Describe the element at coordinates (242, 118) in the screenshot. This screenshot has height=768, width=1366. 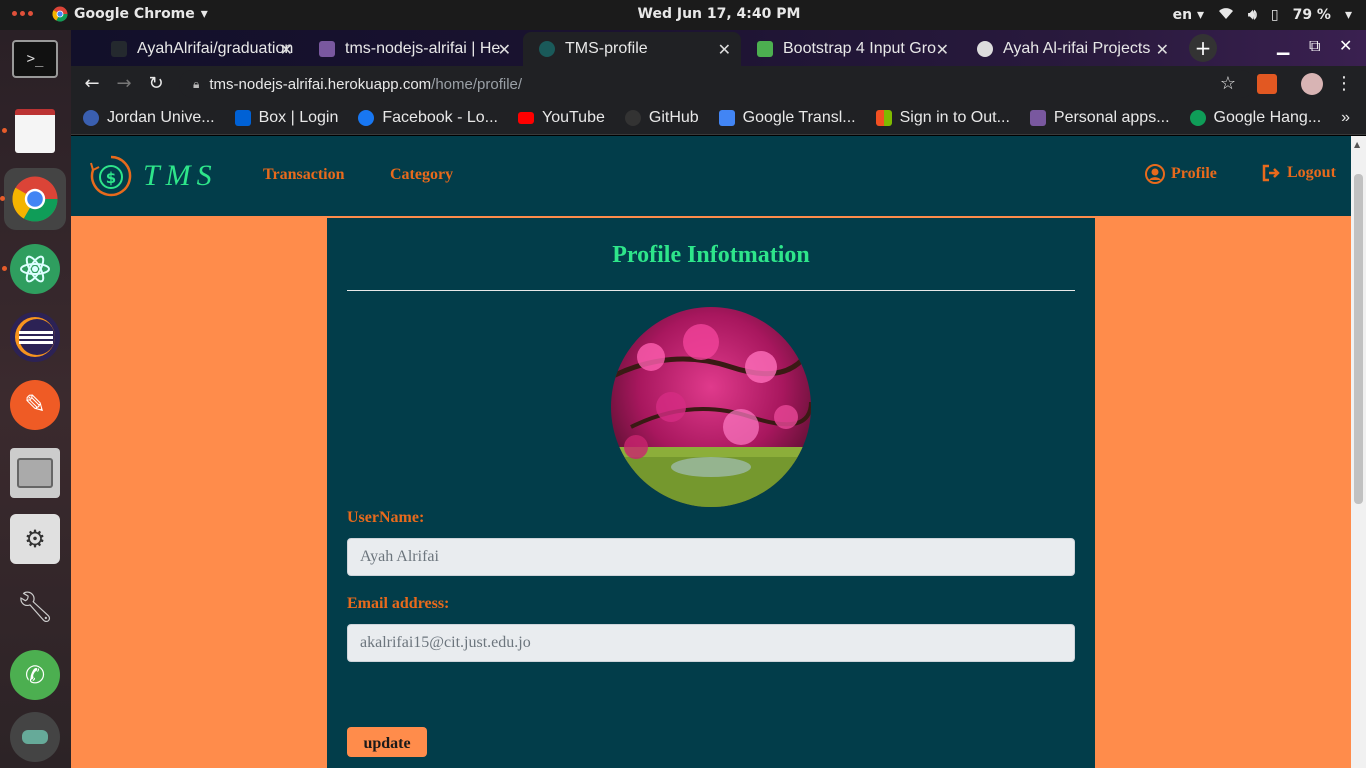
I see `box-icon` at that location.